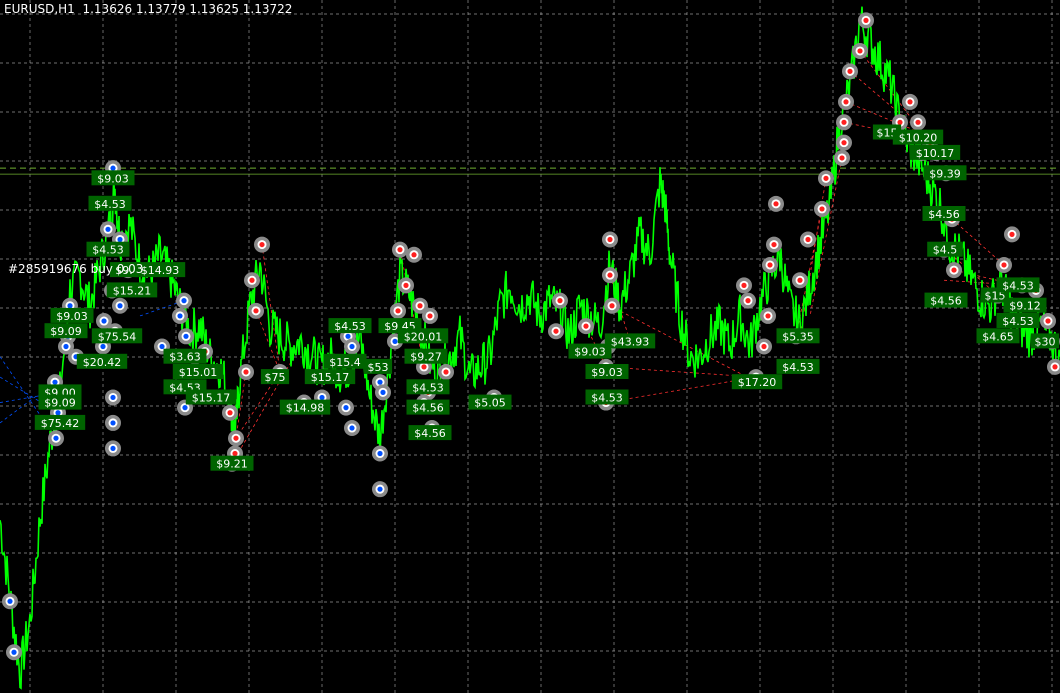  I want to click on profit-label-text: $75.42, so click(60, 423).